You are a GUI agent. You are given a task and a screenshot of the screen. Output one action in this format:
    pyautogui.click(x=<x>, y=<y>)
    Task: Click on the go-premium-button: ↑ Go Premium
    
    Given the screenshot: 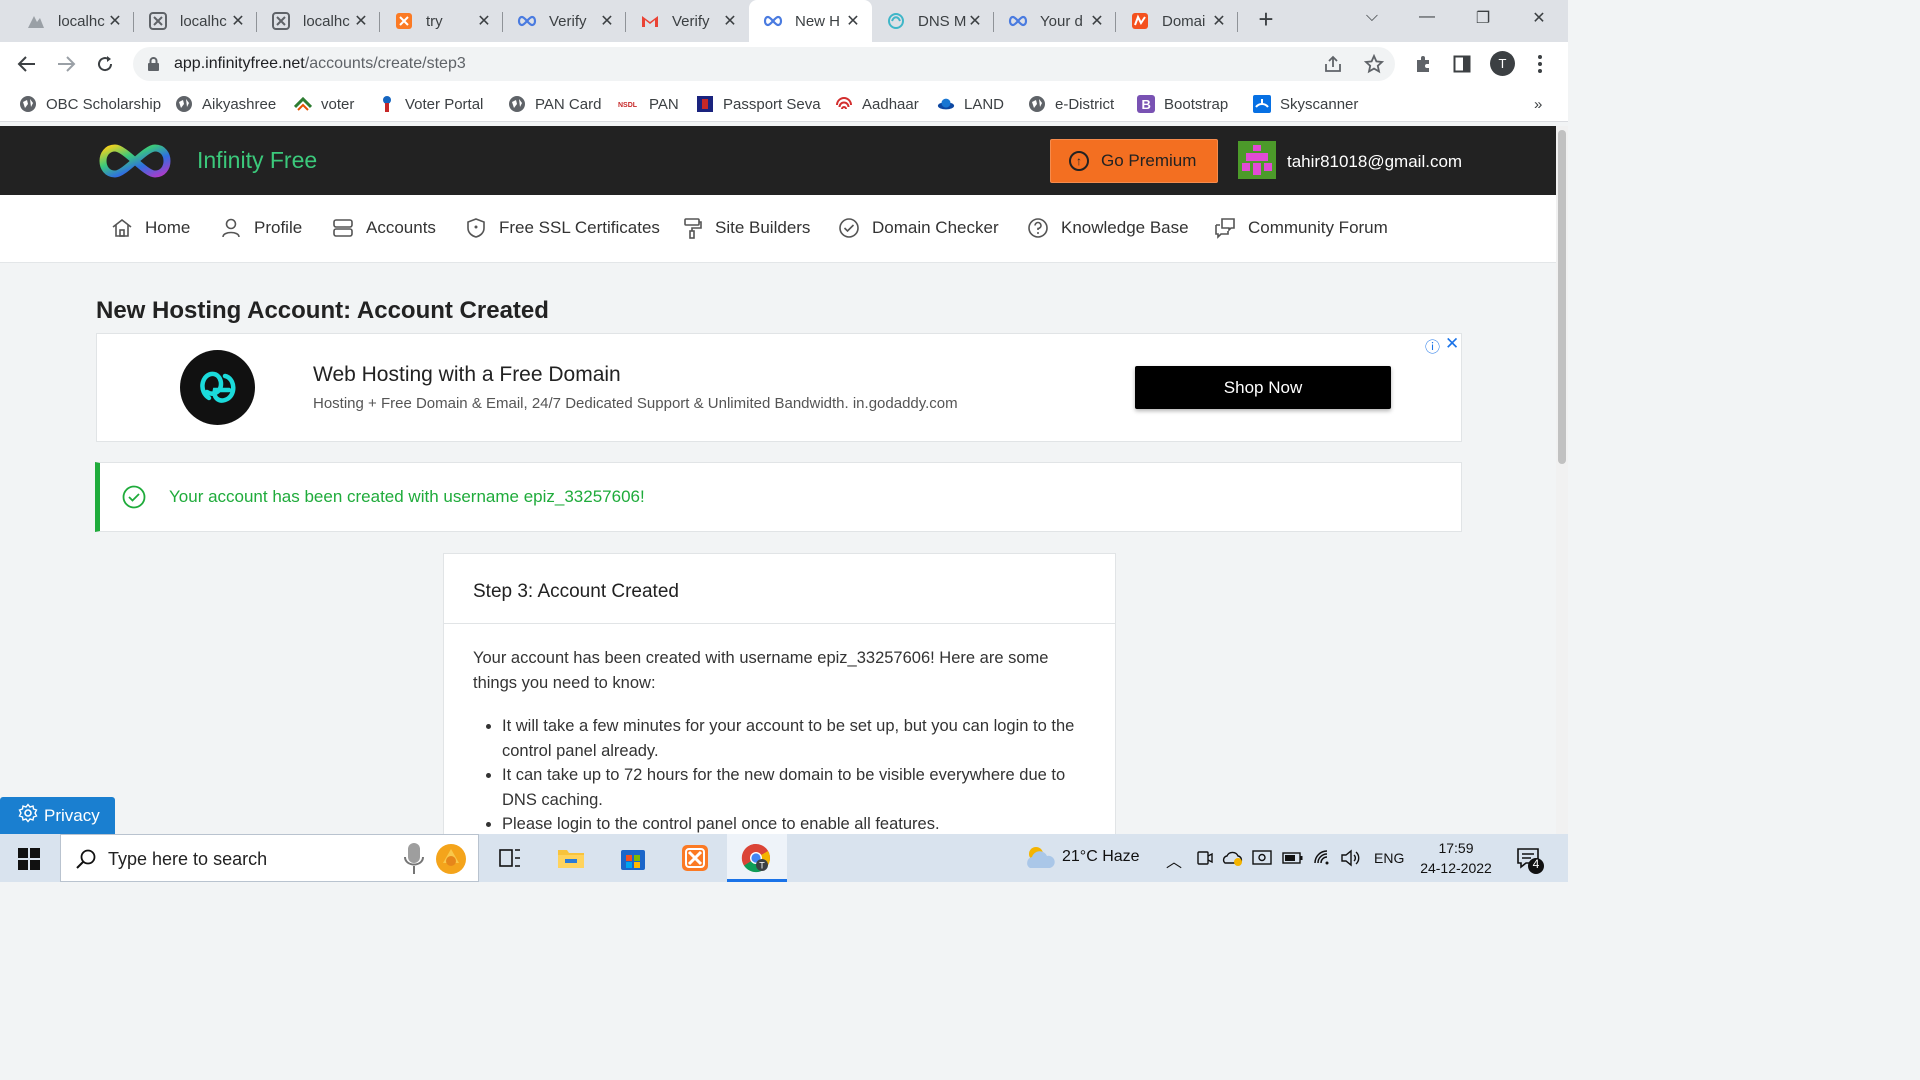 What is the action you would take?
    pyautogui.click(x=1134, y=161)
    